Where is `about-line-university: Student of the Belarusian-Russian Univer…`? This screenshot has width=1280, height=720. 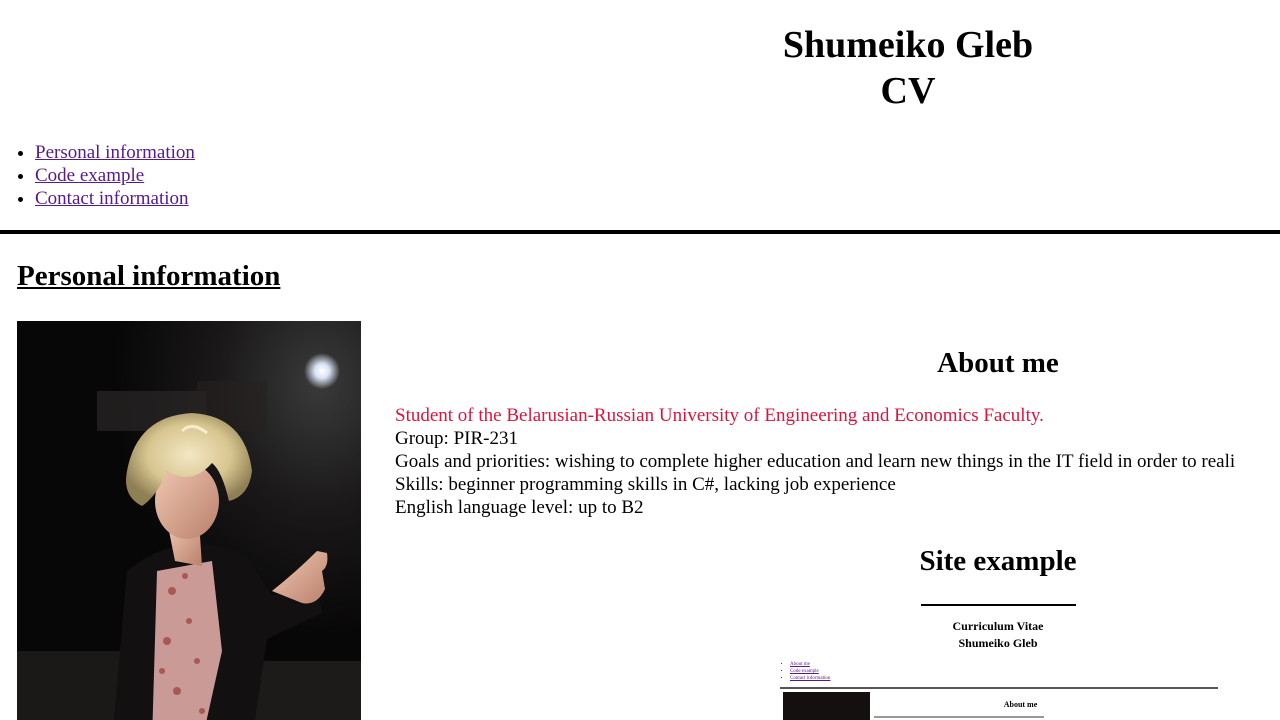 about-line-university: Student of the Belarusian-Russian Univer… is located at coordinates (719, 415).